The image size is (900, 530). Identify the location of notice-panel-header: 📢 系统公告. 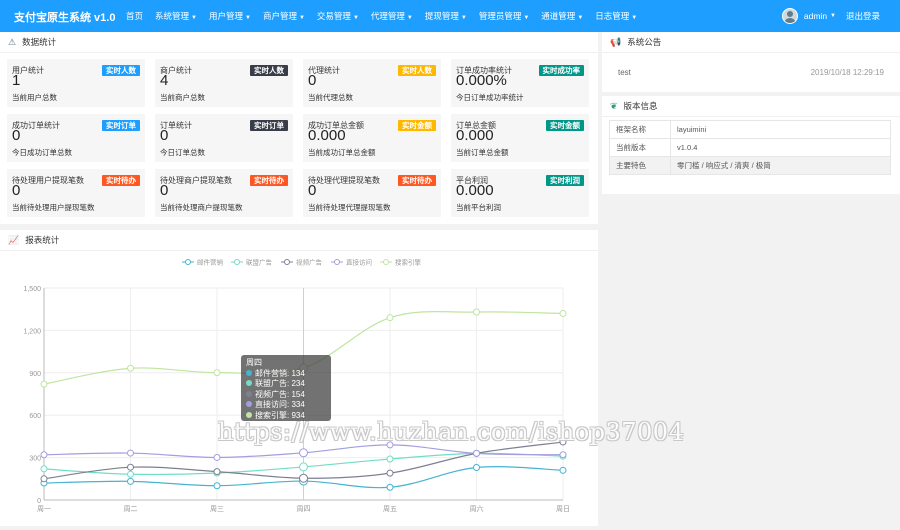
(751, 42).